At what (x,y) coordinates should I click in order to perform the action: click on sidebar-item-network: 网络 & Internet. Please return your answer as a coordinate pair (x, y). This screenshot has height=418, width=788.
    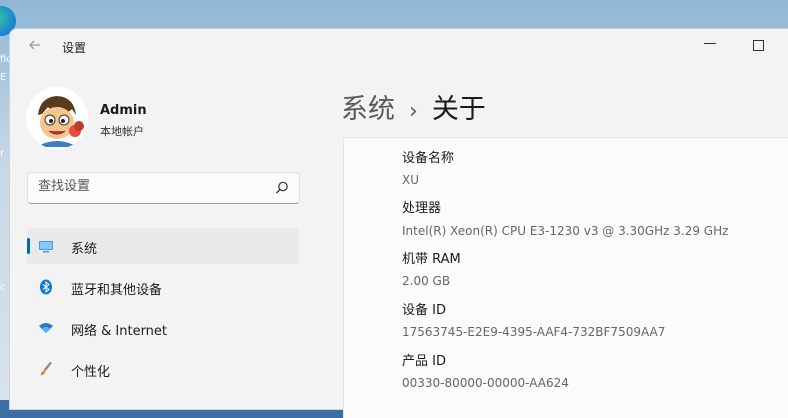
    Looking at the image, I should click on (163, 328).